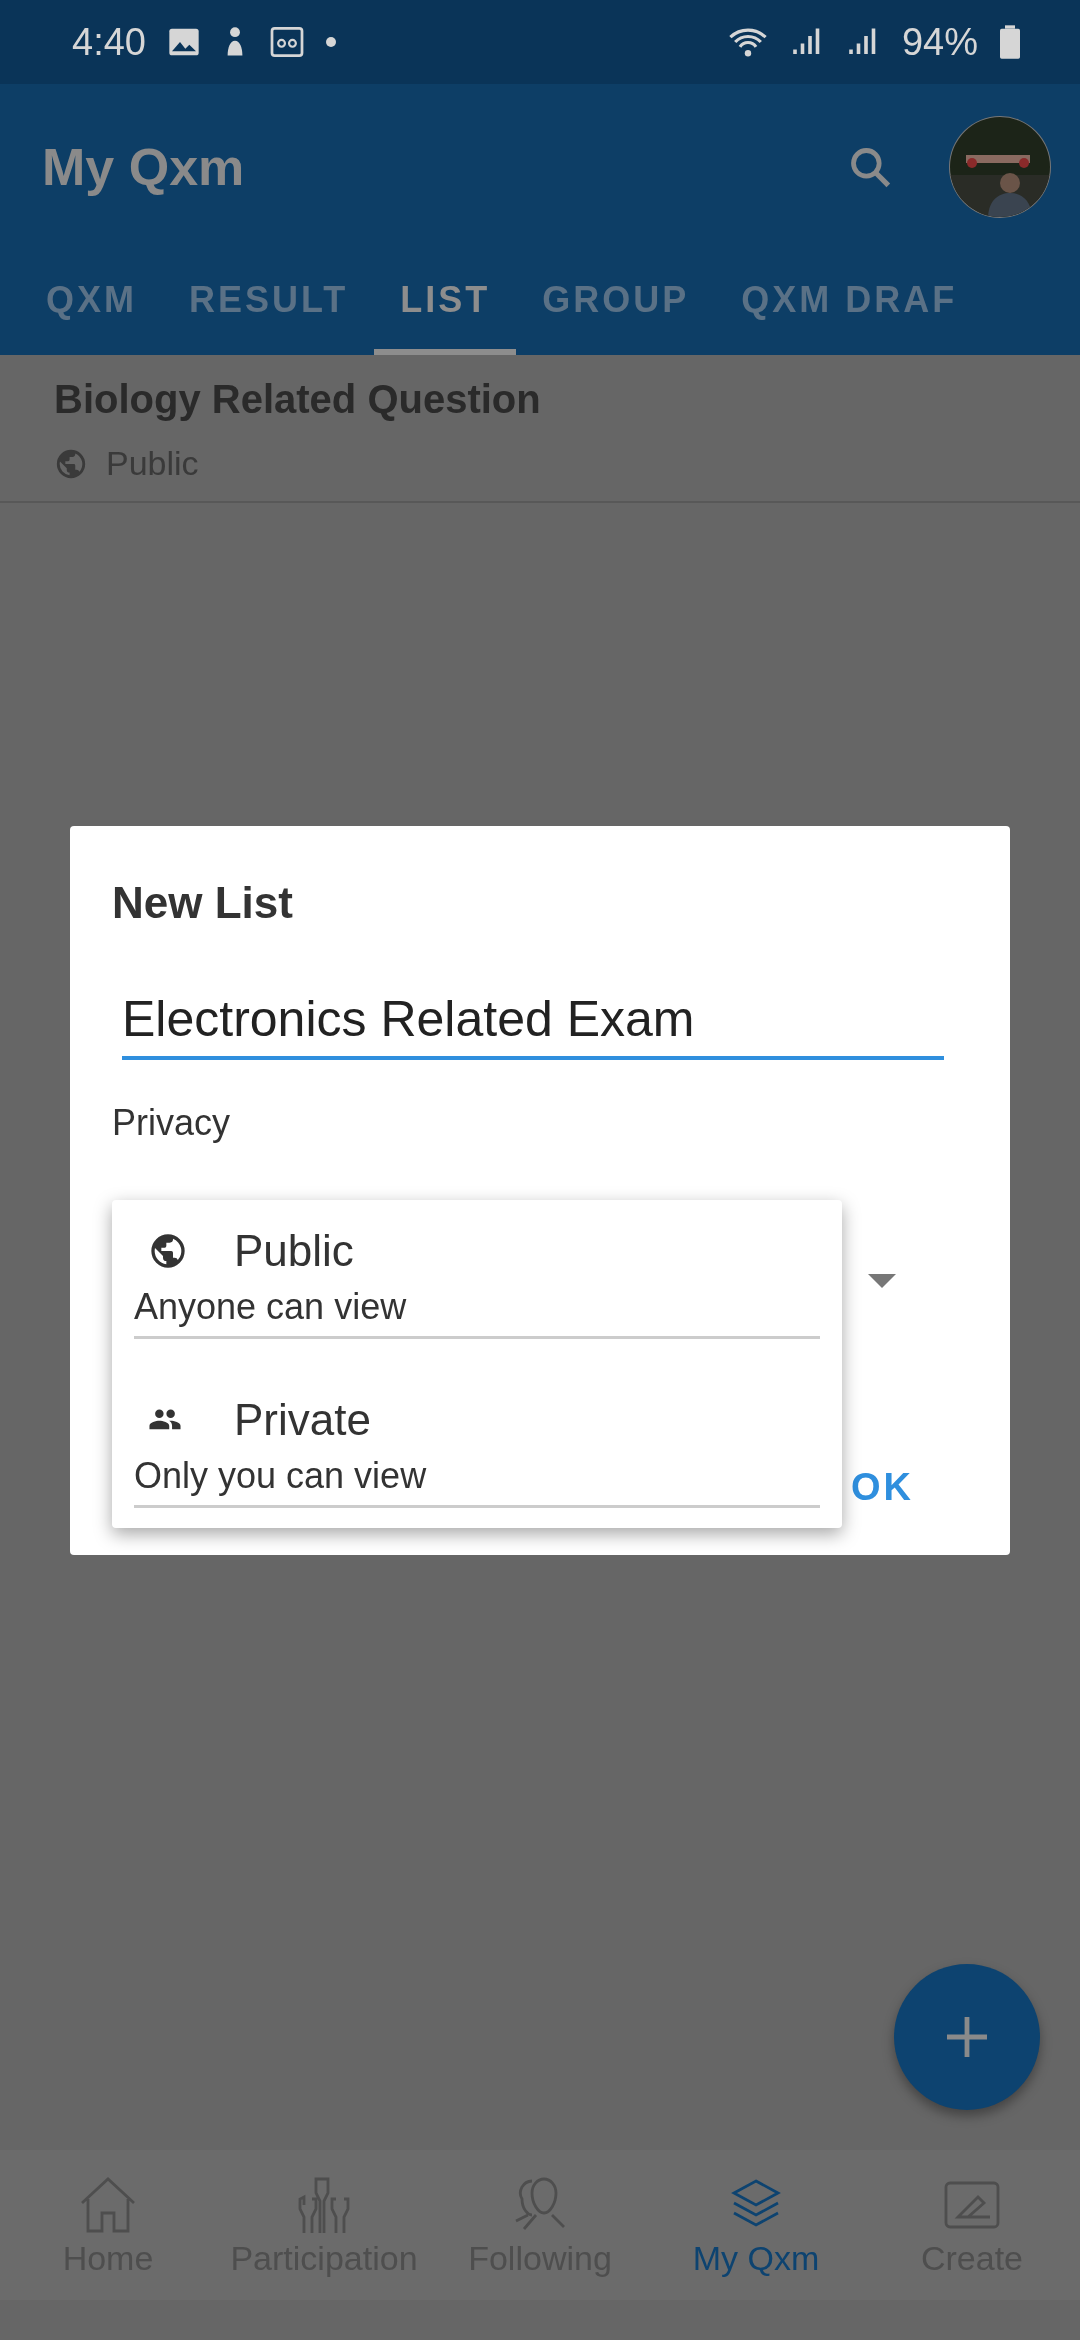  What do you see at coordinates (165, 1420) in the screenshot?
I see `people-icon` at bounding box center [165, 1420].